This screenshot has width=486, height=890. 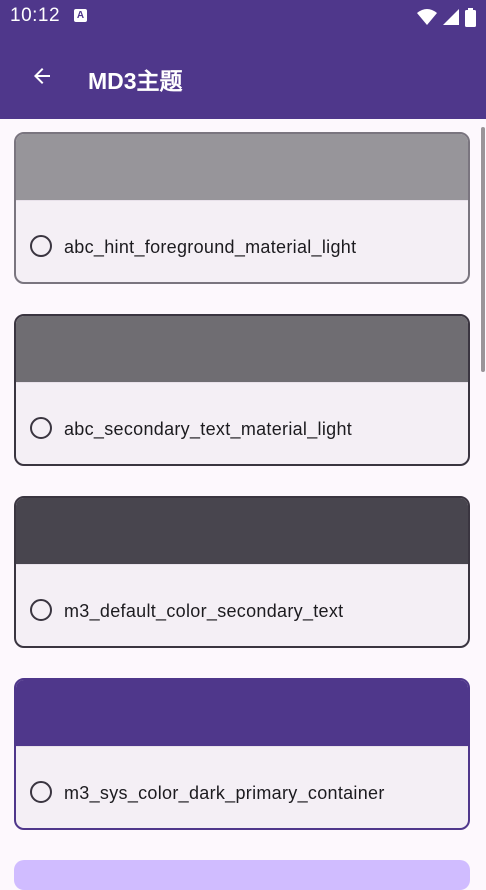 I want to click on card-body: m3_default_color_secondary_text, so click(x=242, y=605).